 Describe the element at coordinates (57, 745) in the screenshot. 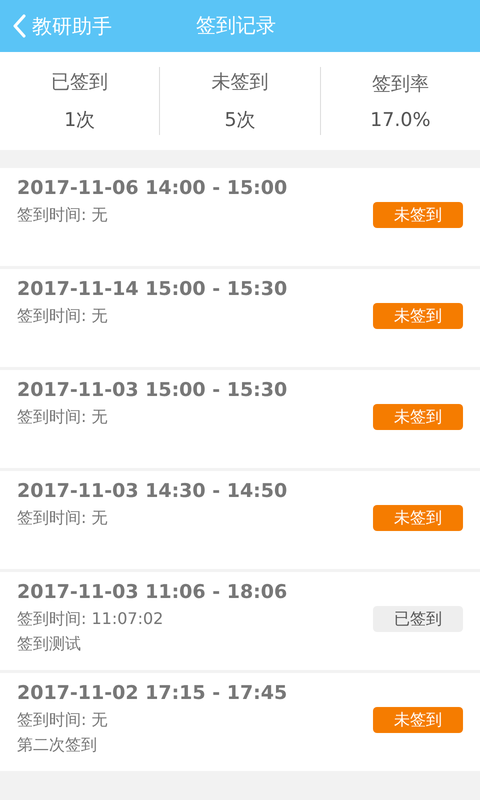

I see `record-note: 第二次签到` at that location.